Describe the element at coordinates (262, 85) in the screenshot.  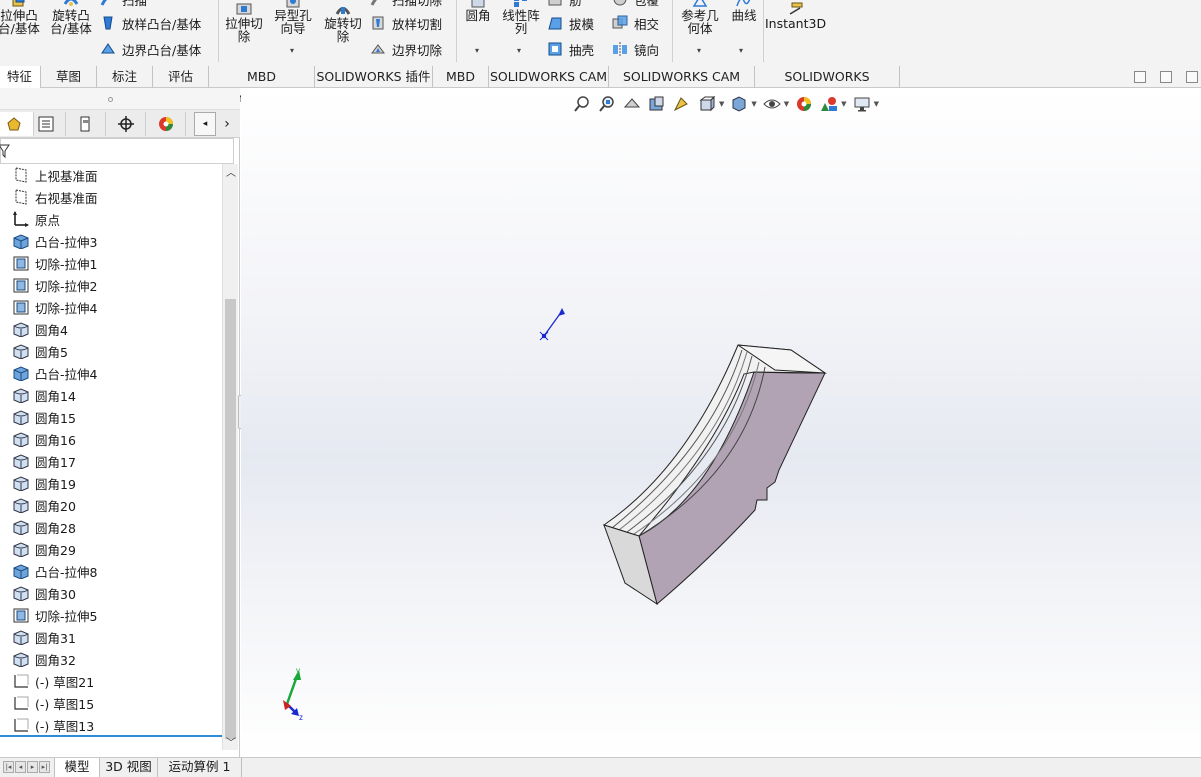
I see `tab-mbd-dimensions: MBD Dimensions` at that location.